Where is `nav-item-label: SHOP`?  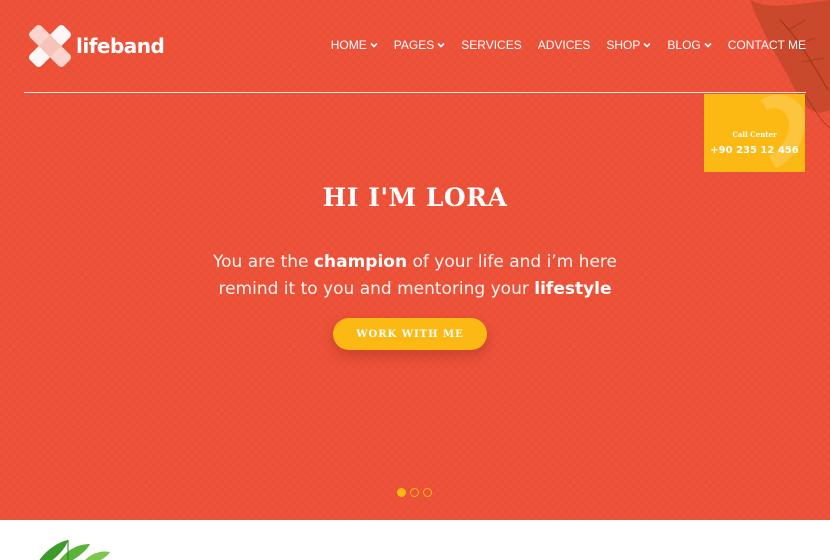
nav-item-label: SHOP is located at coordinates (623, 45).